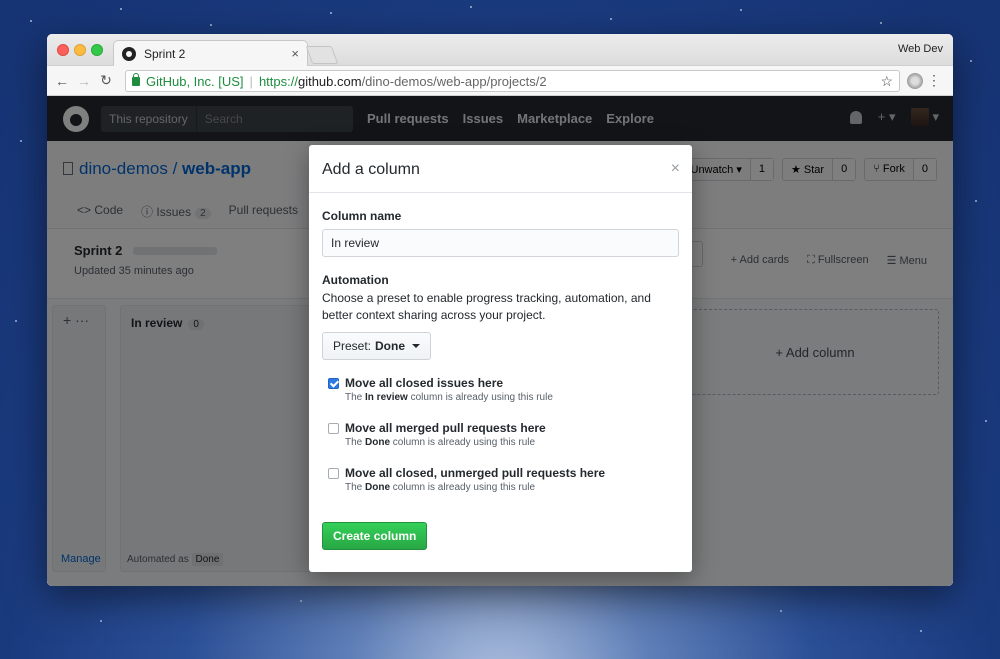 The image size is (1000, 659). What do you see at coordinates (352, 346) in the screenshot?
I see `preset-prefix: Preset:` at bounding box center [352, 346].